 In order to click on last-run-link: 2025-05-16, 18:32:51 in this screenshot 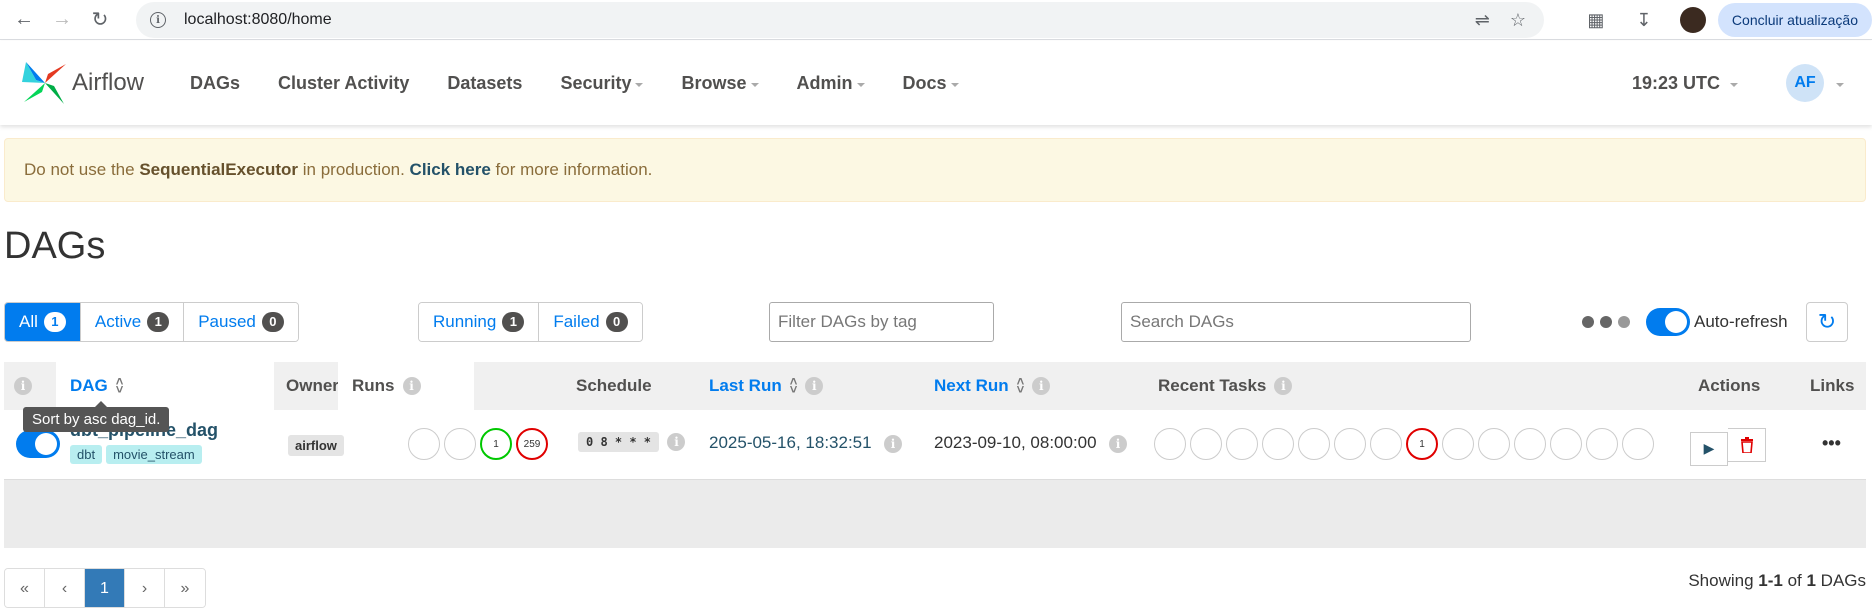, I will do `click(790, 442)`.